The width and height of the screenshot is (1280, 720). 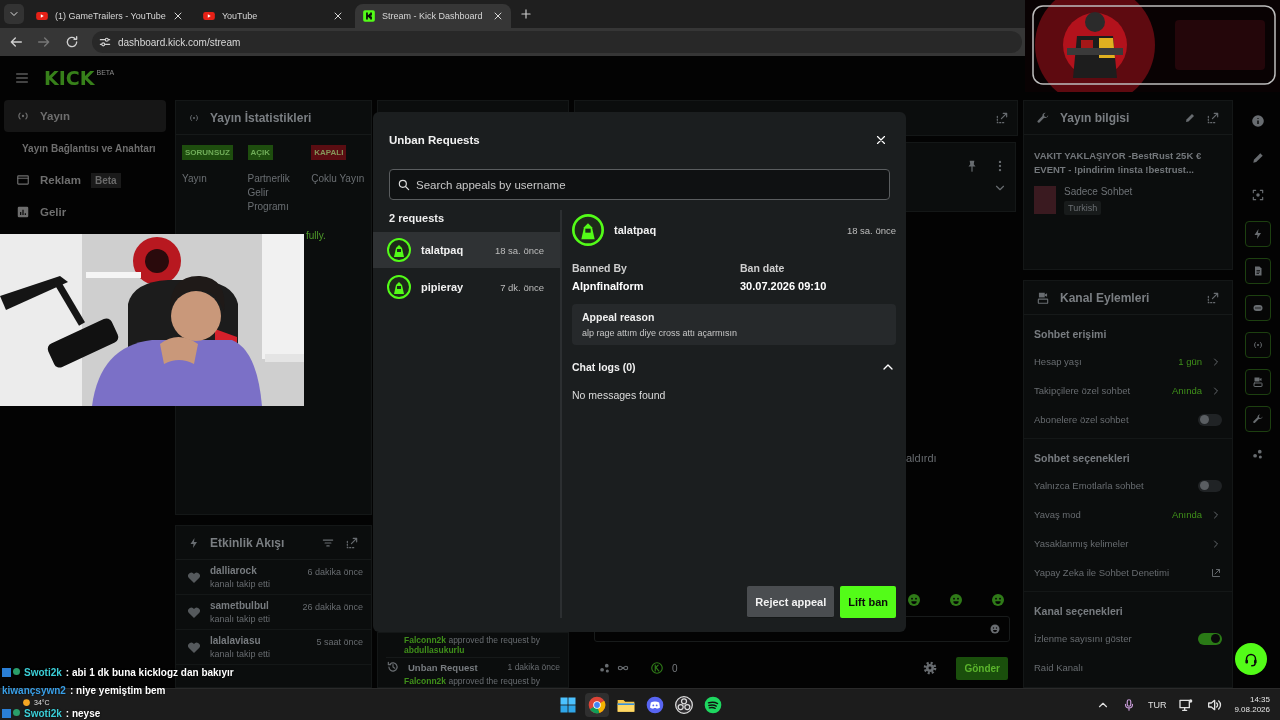 What do you see at coordinates (272, 16) in the screenshot?
I see `browser-tab: YouTube` at bounding box center [272, 16].